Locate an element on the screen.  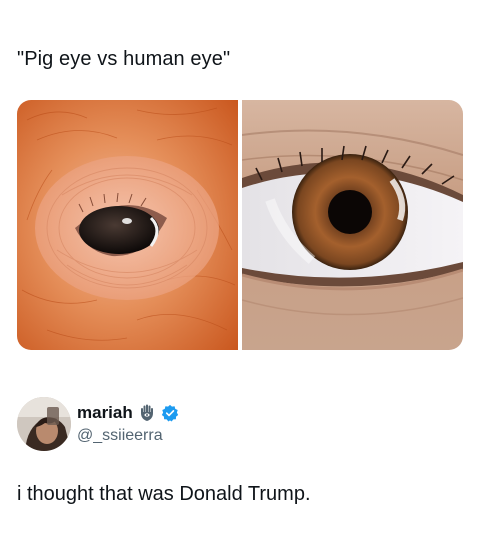
user-name-row: mariah is located at coordinates (128, 413).